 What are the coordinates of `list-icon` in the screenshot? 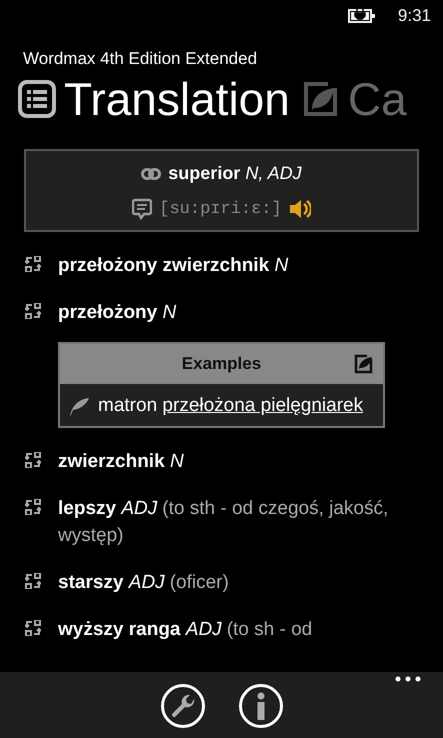 It's located at (37, 99).